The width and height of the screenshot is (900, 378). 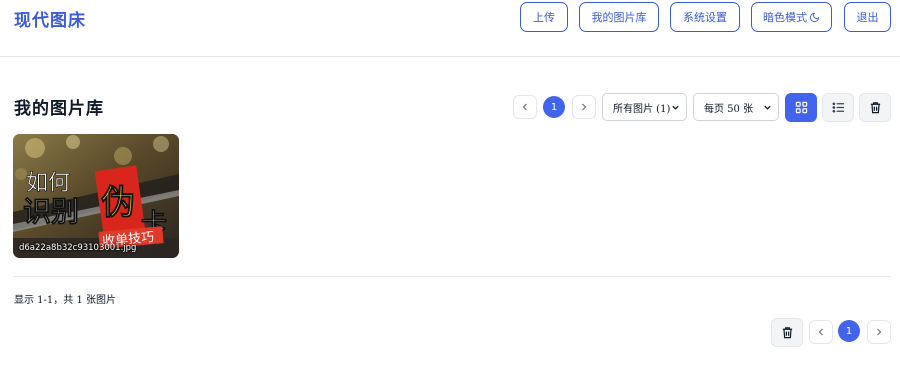 I want to click on list-view-button, so click(x=838, y=107).